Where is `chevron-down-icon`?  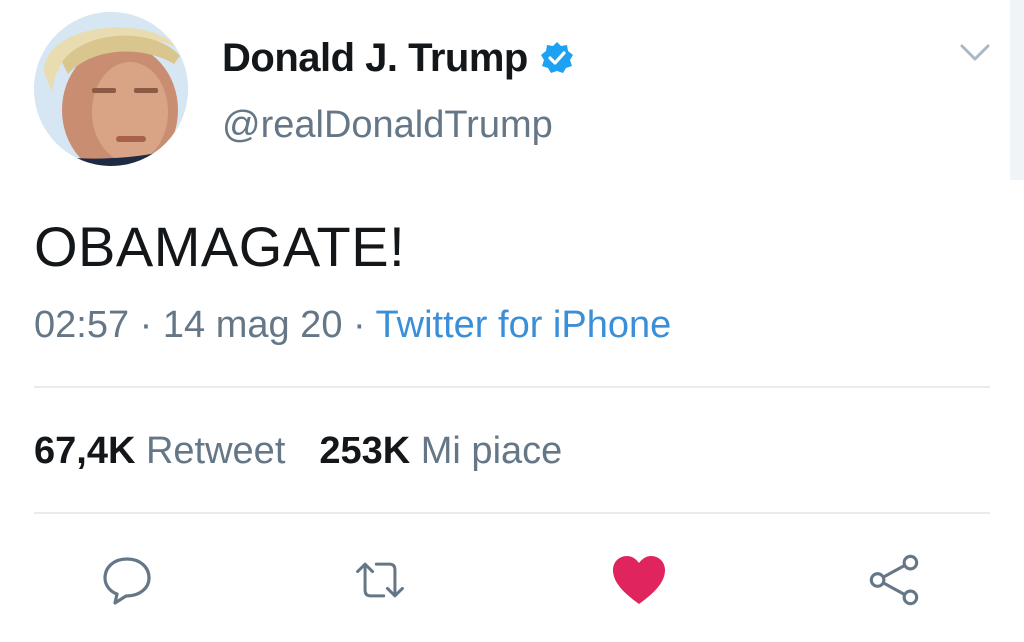 chevron-down-icon is located at coordinates (975, 53).